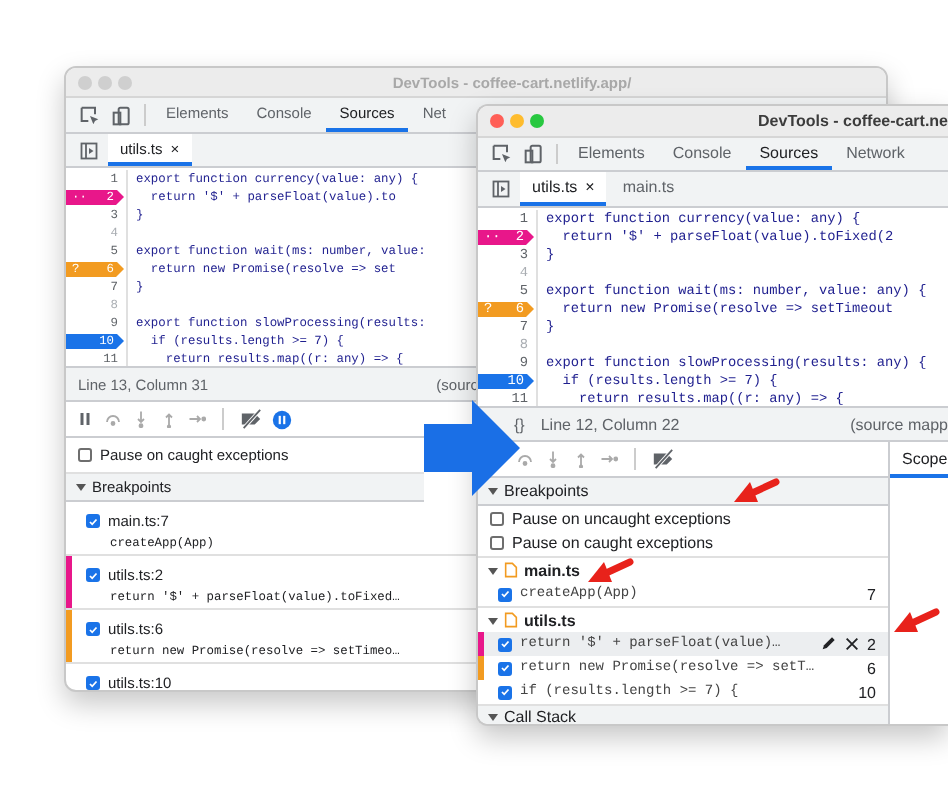 Image resolution: width=948 pixels, height=810 pixels. Describe the element at coordinates (852, 121) in the screenshot. I see `window-title: DevTools - coffee-cart.ne` at that location.